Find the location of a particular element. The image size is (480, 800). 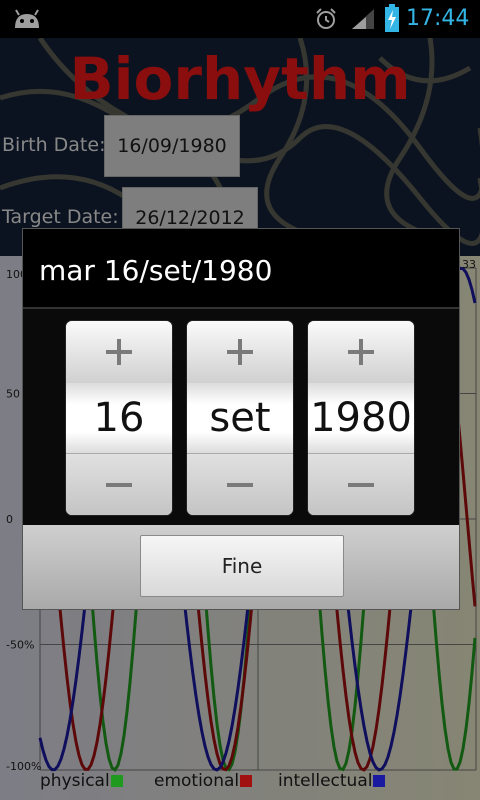

dialog-title: mar 16/set/1980 is located at coordinates (156, 270).